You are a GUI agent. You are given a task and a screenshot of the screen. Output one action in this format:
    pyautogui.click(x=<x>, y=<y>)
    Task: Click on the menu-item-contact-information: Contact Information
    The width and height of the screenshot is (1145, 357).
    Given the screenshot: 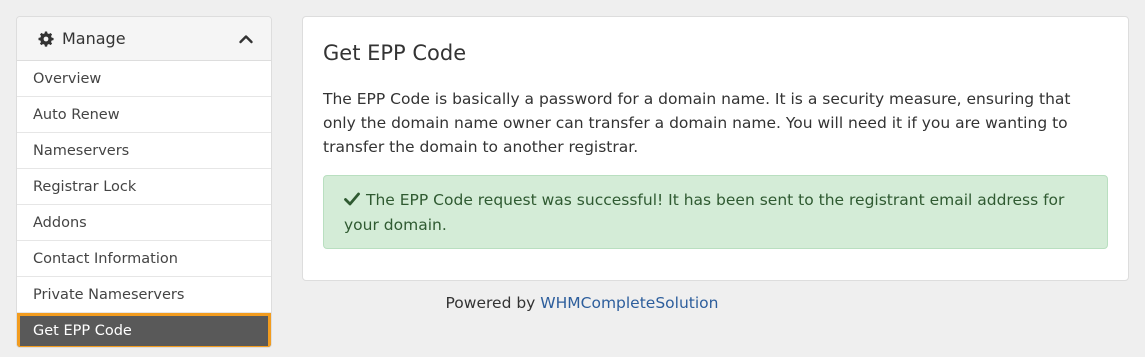 What is the action you would take?
    pyautogui.click(x=144, y=259)
    